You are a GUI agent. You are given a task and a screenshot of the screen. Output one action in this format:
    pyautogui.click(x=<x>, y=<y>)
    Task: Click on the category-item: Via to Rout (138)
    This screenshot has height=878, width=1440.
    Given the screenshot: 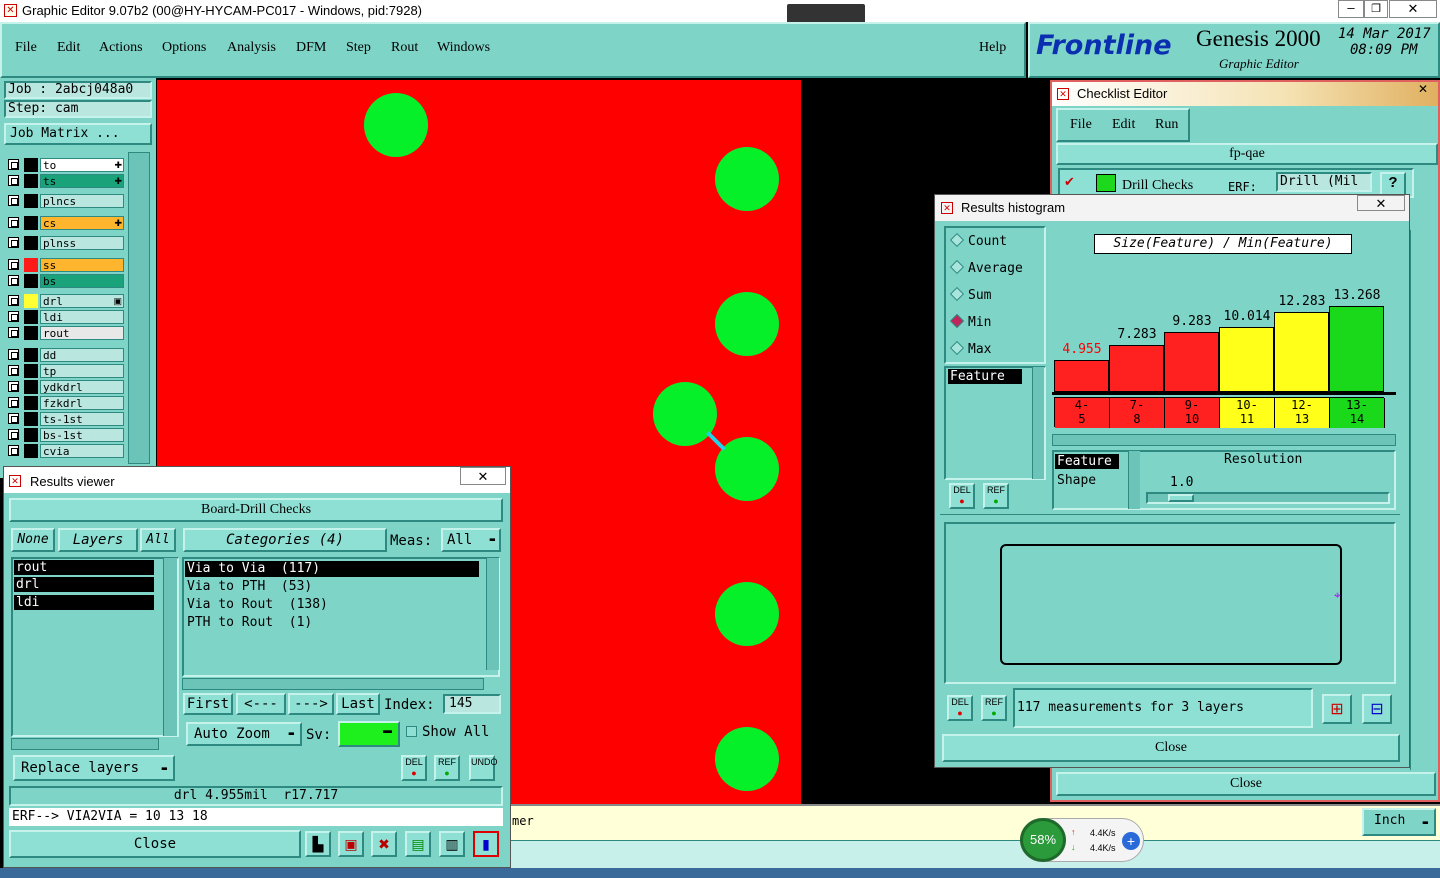 What is the action you would take?
    pyautogui.click(x=332, y=605)
    